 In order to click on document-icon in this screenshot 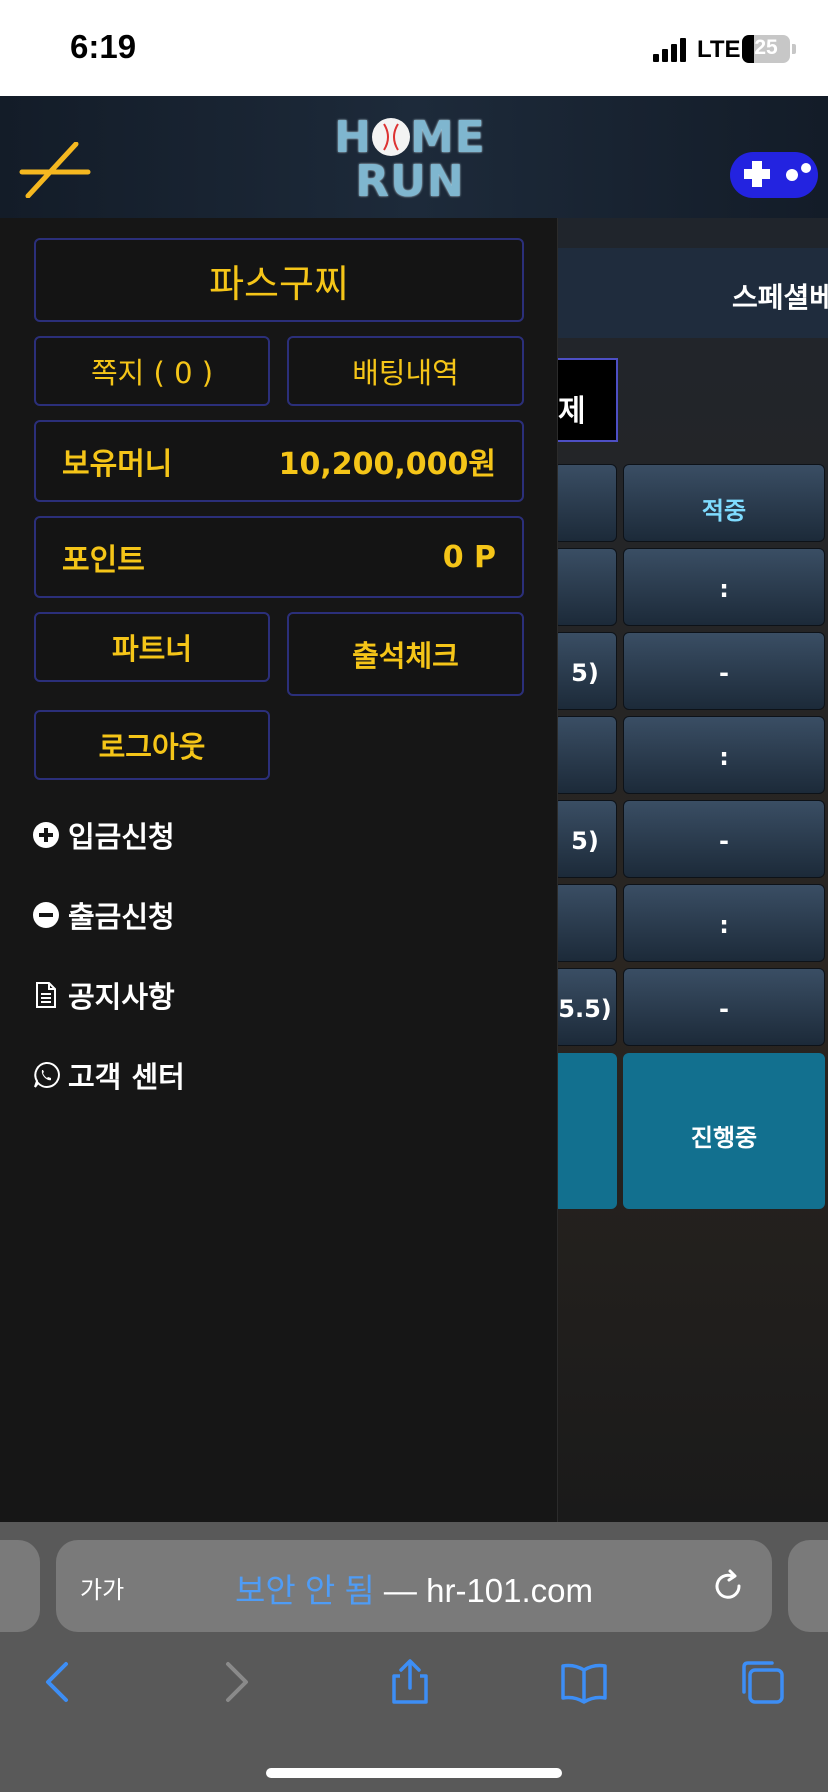, I will do `click(46, 995)`.